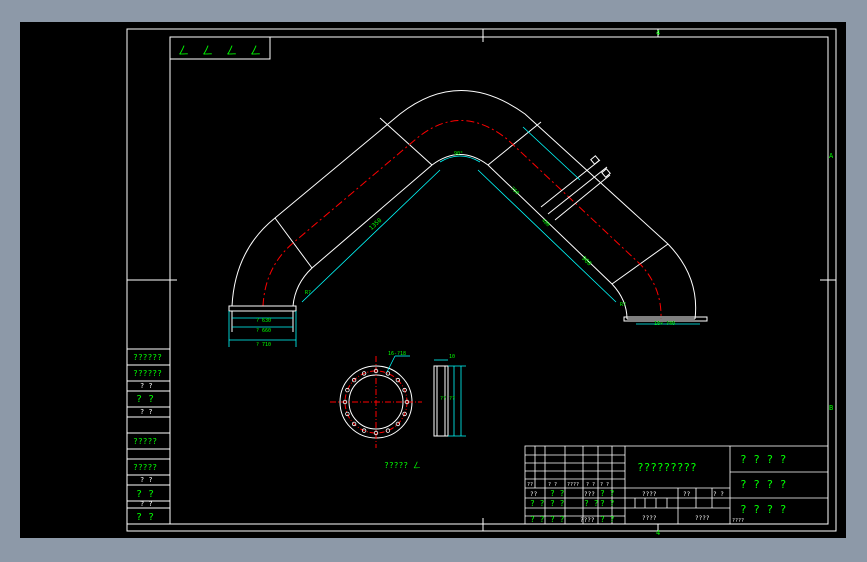 This screenshot has height=562, width=867. What do you see at coordinates (514, 191) in the screenshot?
I see `dim-right-small: 750` at bounding box center [514, 191].